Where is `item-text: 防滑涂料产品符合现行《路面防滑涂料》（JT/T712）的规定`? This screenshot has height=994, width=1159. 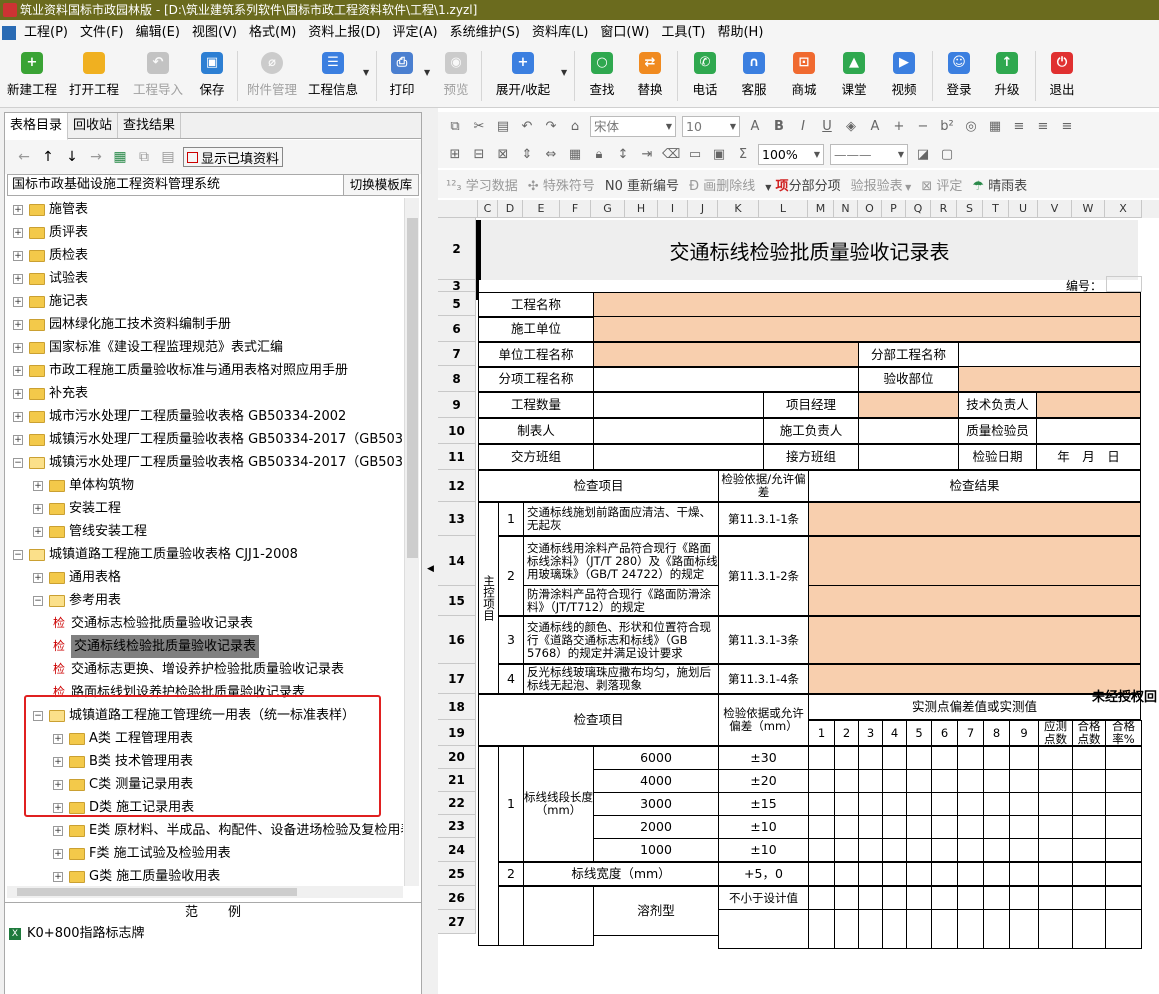 item-text: 防滑涂料产品符合现行《路面防滑涂料》（JT/T712）的规定 is located at coordinates (621, 600).